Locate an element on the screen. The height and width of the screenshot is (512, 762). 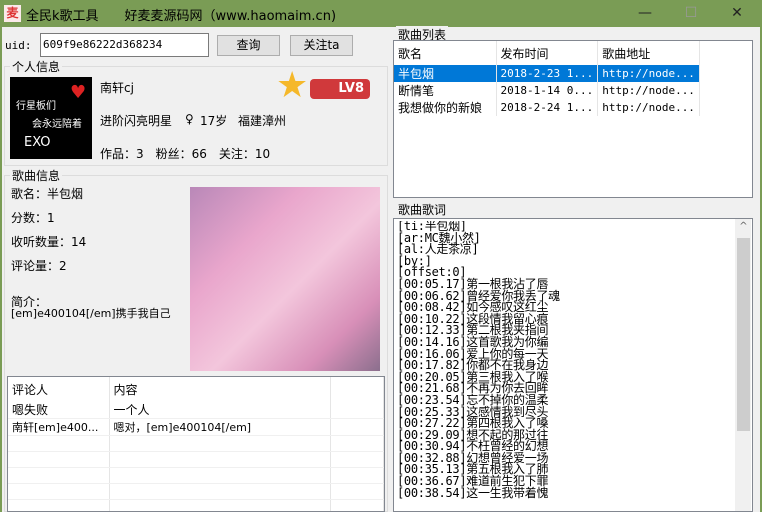
comment-row: 嗯失败 一个人 is located at coordinates (196, 410).